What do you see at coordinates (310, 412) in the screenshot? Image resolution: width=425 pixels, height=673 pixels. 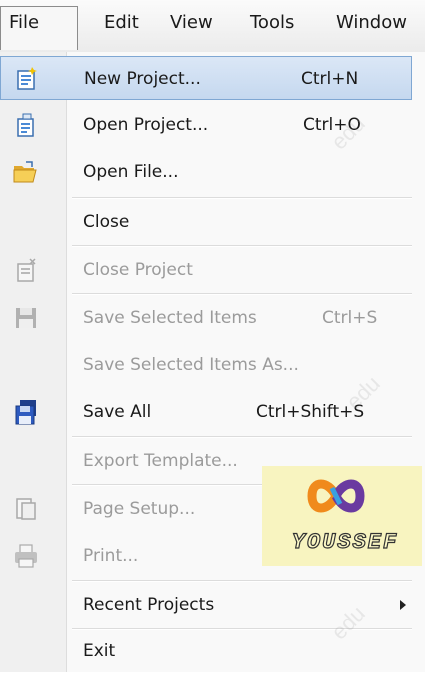 I see `menu-item-shortcut: Ctrl+Shift+S` at bounding box center [310, 412].